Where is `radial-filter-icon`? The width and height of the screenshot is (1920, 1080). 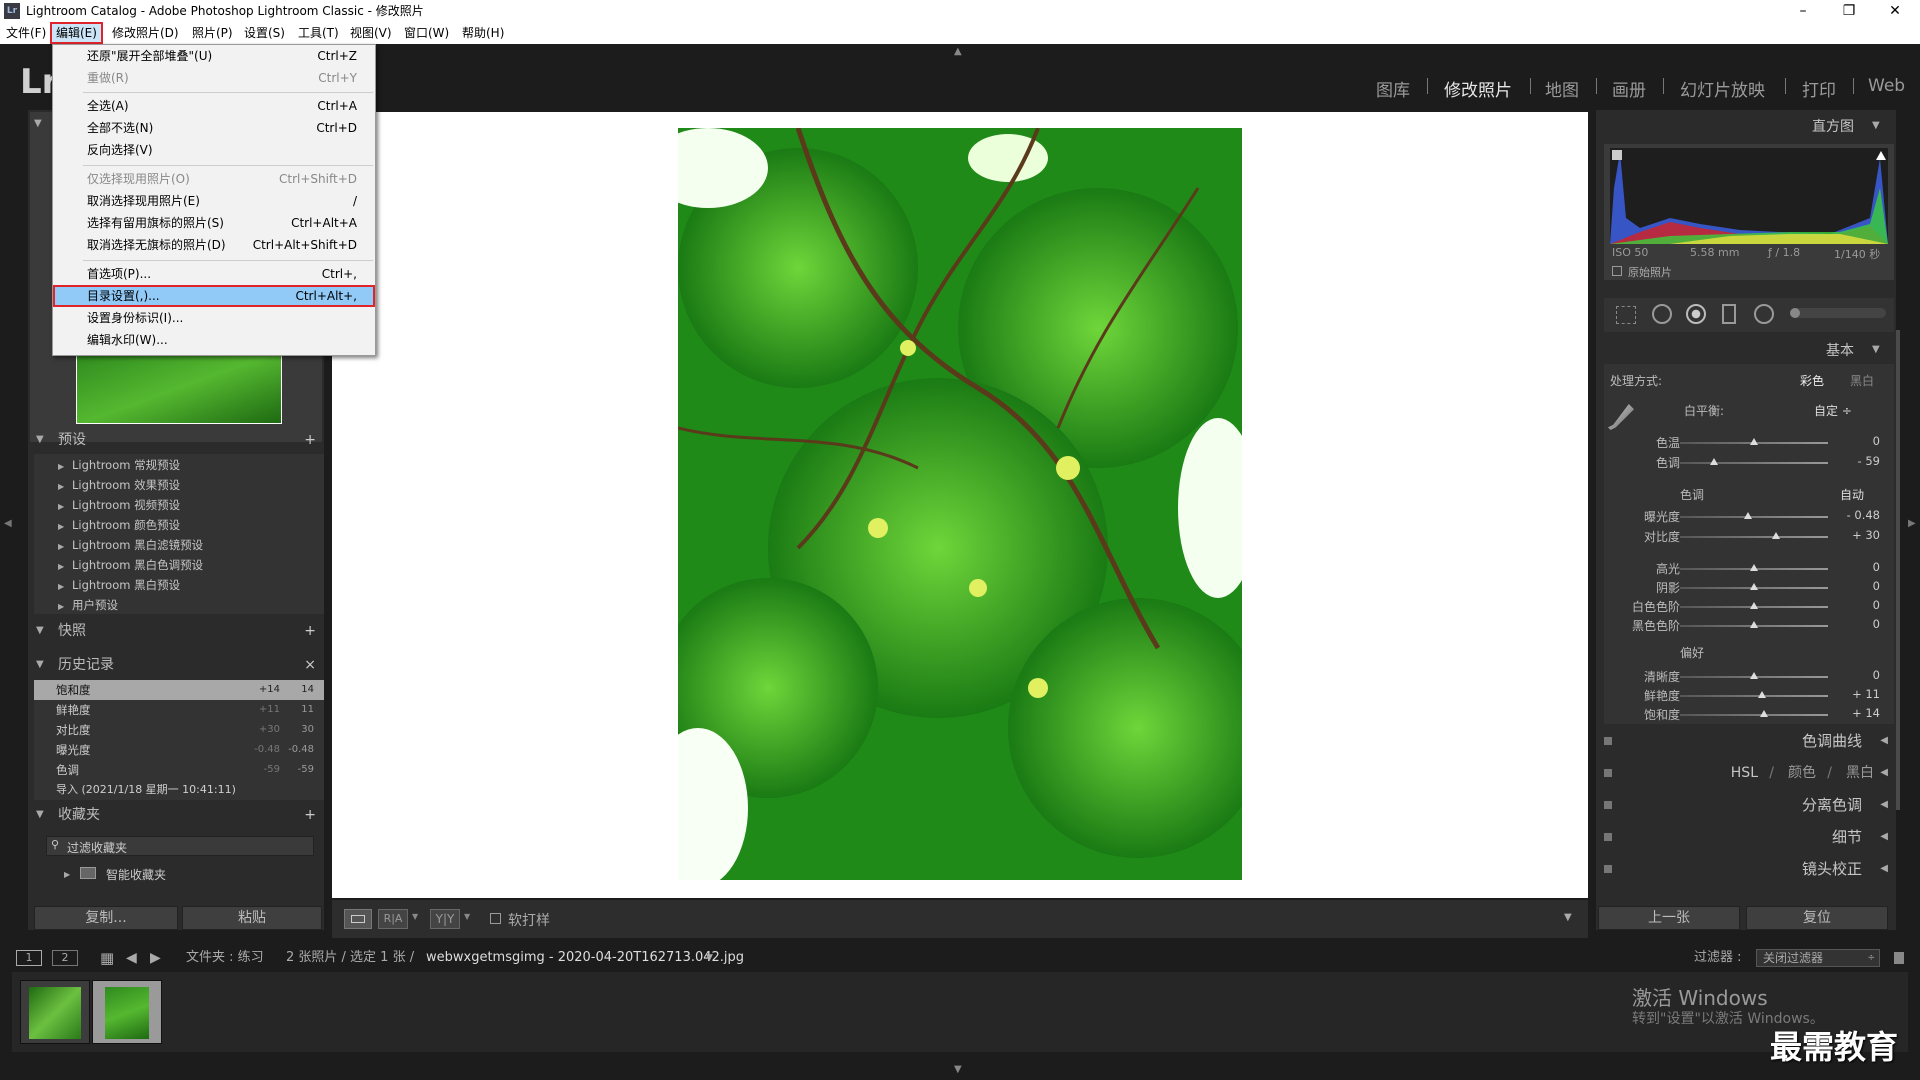
radial-filter-icon is located at coordinates (1764, 314).